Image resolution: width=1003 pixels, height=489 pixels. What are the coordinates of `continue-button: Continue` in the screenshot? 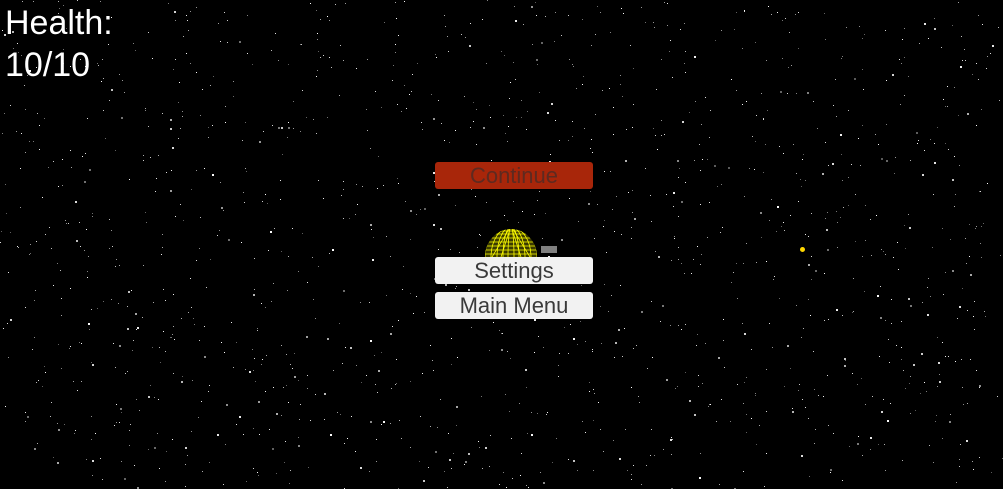 It's located at (514, 175).